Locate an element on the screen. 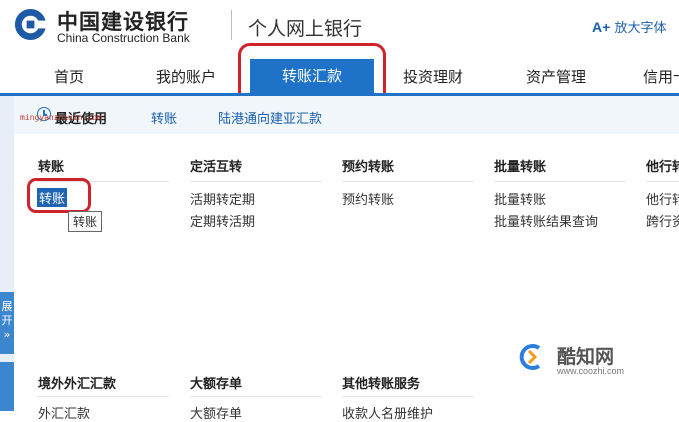 This screenshot has height=422, width=679. col-head-scheduled: 预约转账 is located at coordinates (368, 167).